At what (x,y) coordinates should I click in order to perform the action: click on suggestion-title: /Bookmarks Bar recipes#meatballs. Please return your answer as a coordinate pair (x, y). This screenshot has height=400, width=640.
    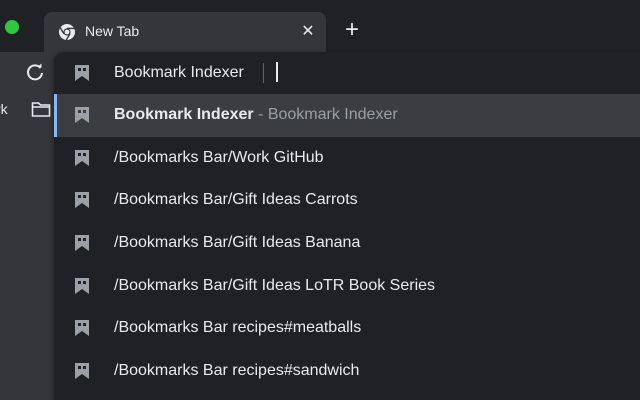
    Looking at the image, I should click on (238, 328).